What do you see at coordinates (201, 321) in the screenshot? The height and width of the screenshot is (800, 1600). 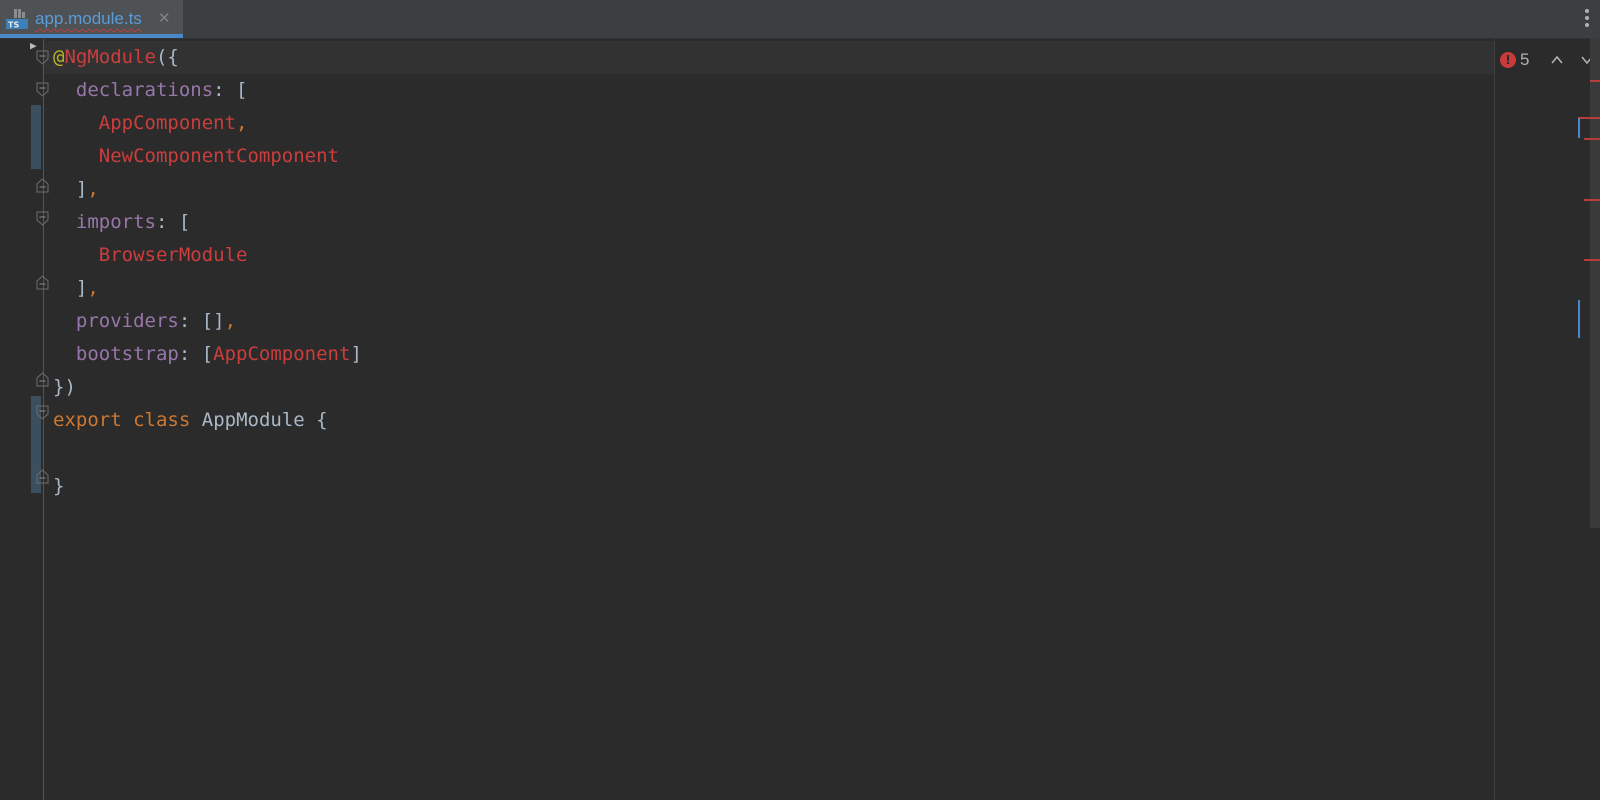 I see `punctuation: : []` at bounding box center [201, 321].